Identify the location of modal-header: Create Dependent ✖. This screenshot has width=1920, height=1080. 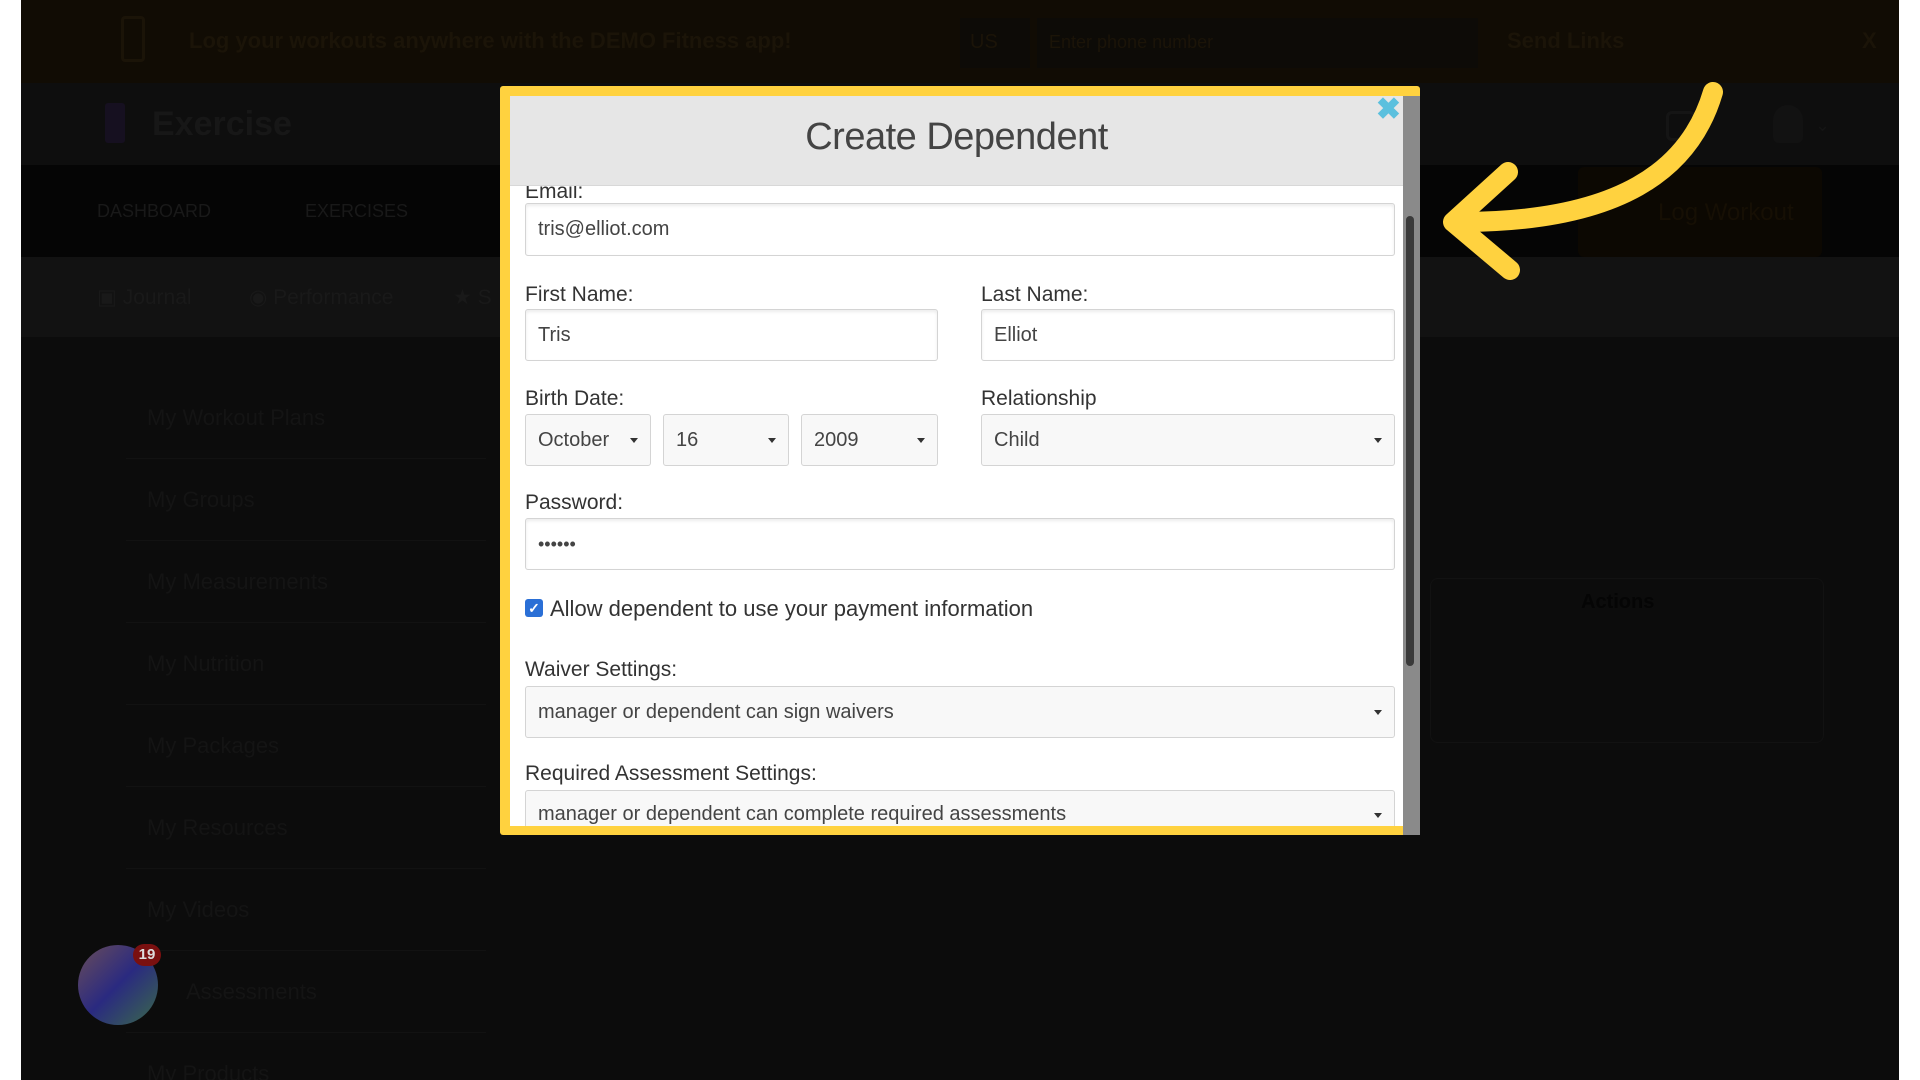
(956, 141).